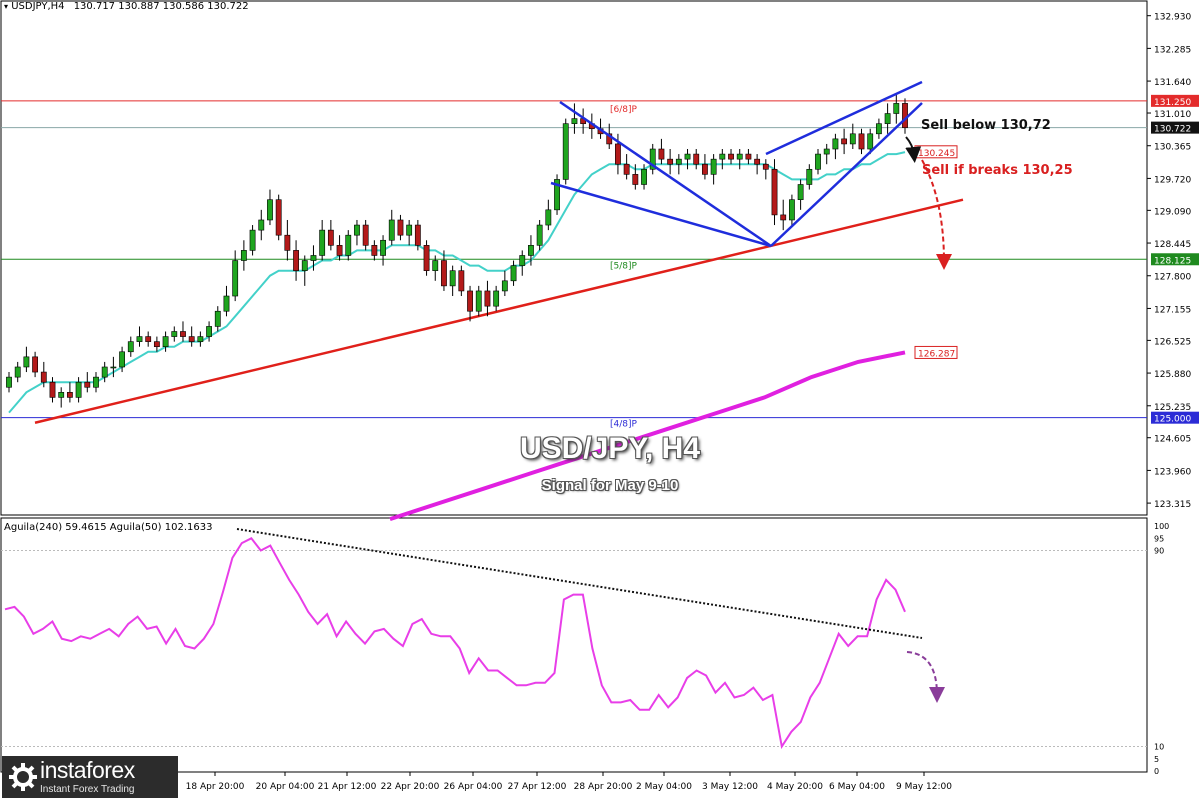 The height and width of the screenshot is (800, 1200). Describe the element at coordinates (624, 110) in the screenshot. I see `level-name-label: [6/8]P` at that location.